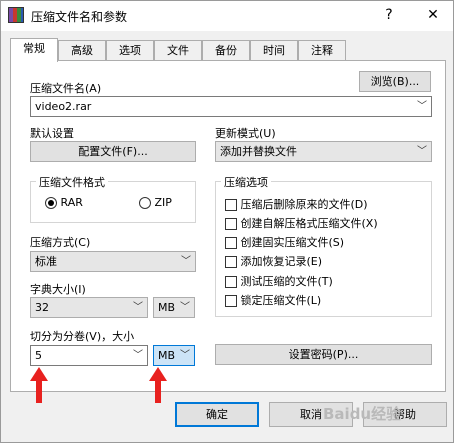  I want to click on winrar-app-icon, so click(16, 15).